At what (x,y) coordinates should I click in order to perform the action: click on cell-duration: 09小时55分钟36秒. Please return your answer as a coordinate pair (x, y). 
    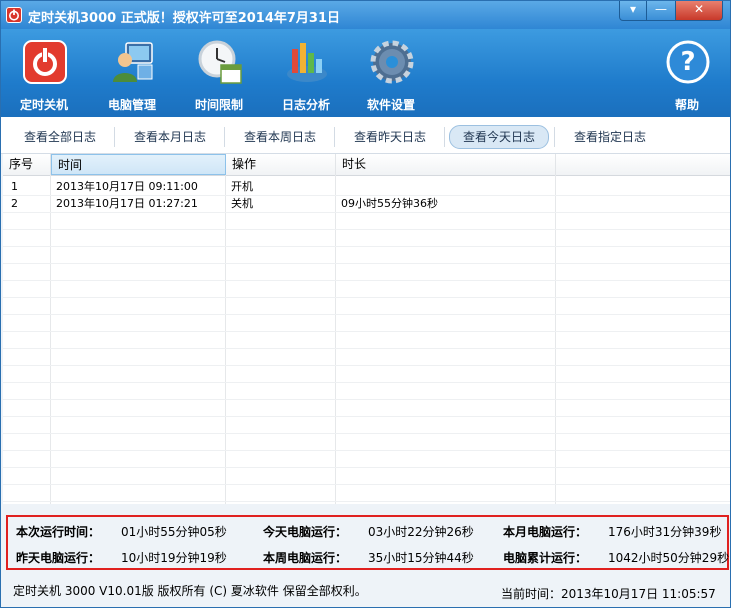
    Looking at the image, I should click on (389, 203).